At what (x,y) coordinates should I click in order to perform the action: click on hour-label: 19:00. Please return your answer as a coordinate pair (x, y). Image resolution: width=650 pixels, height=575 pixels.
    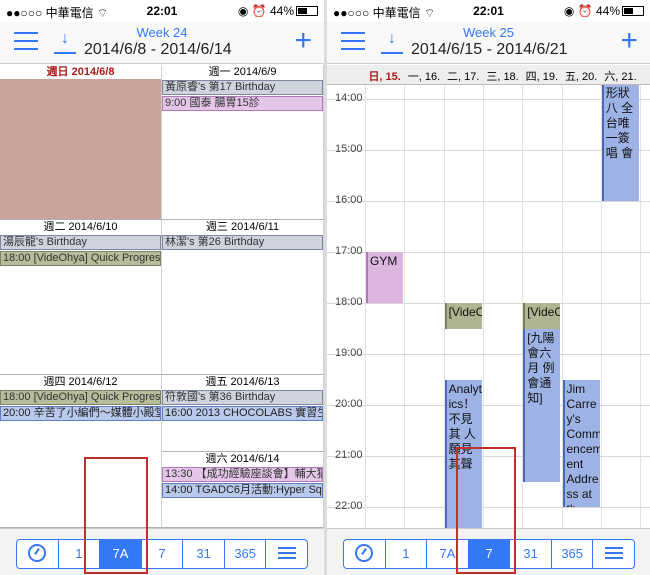
    Looking at the image, I should click on (349, 353).